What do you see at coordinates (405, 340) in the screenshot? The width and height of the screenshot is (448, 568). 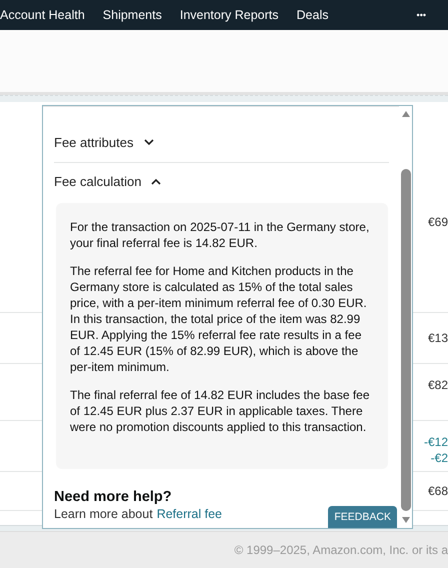 I see `scroll-thumb` at bounding box center [405, 340].